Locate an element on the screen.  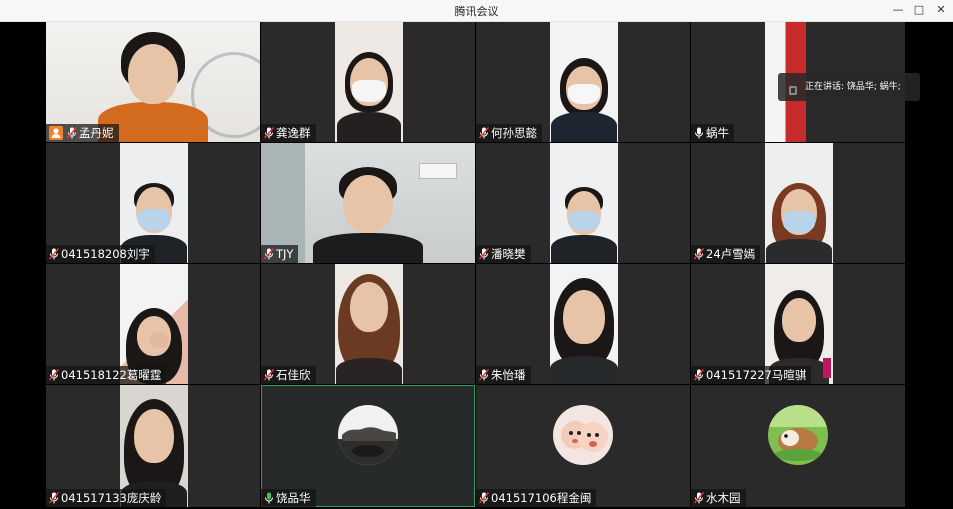
participant-tile: TJY is located at coordinates (368, 203).